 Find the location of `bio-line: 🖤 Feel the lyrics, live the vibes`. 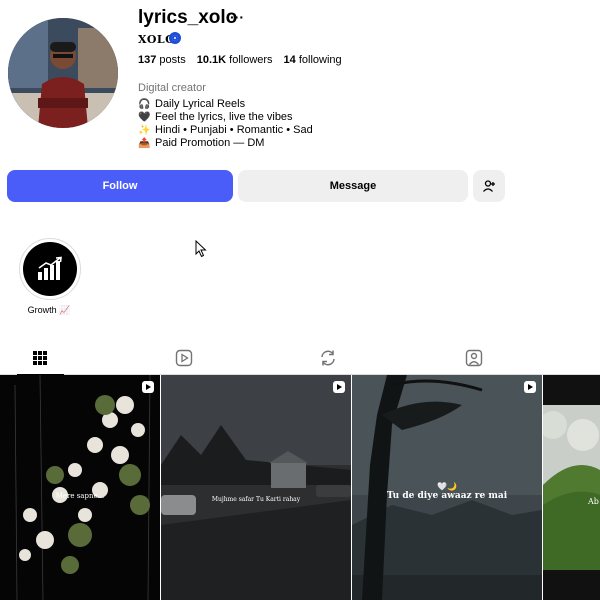

bio-line: 🖤 Feel the lyrics, live the vibes is located at coordinates (225, 117).